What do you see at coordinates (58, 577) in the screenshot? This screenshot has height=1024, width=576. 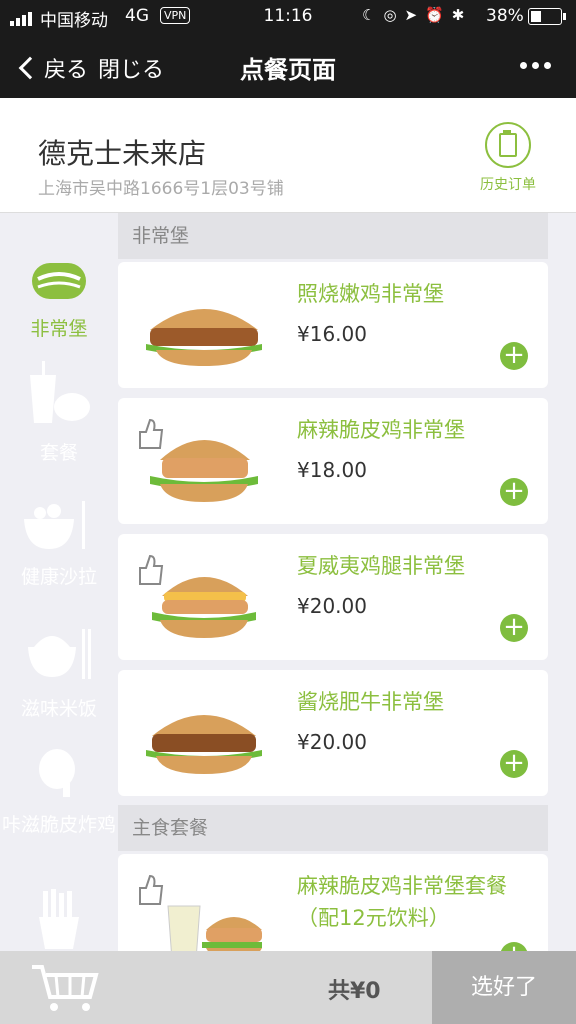 I see `category-label: 健康沙拉` at bounding box center [58, 577].